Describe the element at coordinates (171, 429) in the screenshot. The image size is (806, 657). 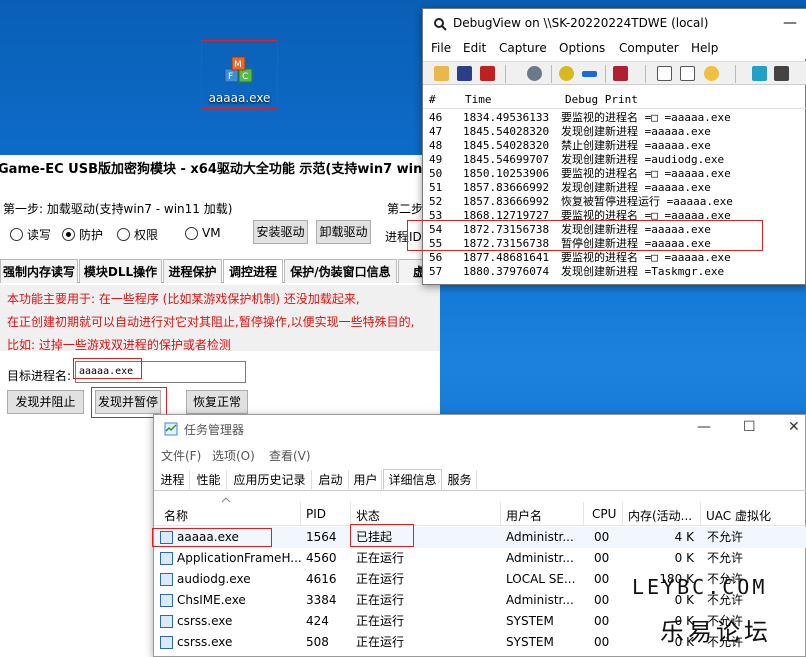
I see `taskmanager-app-icon` at that location.